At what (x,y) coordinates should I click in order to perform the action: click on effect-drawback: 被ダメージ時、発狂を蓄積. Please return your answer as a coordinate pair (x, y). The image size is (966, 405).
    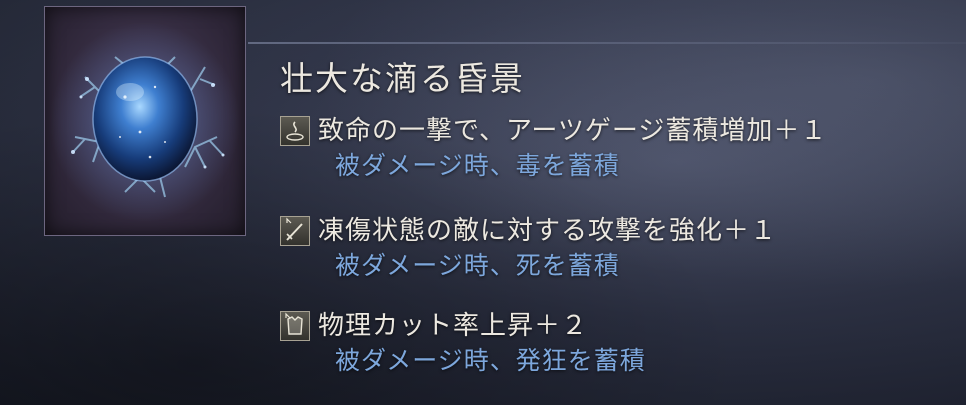
    Looking at the image, I should click on (490, 360).